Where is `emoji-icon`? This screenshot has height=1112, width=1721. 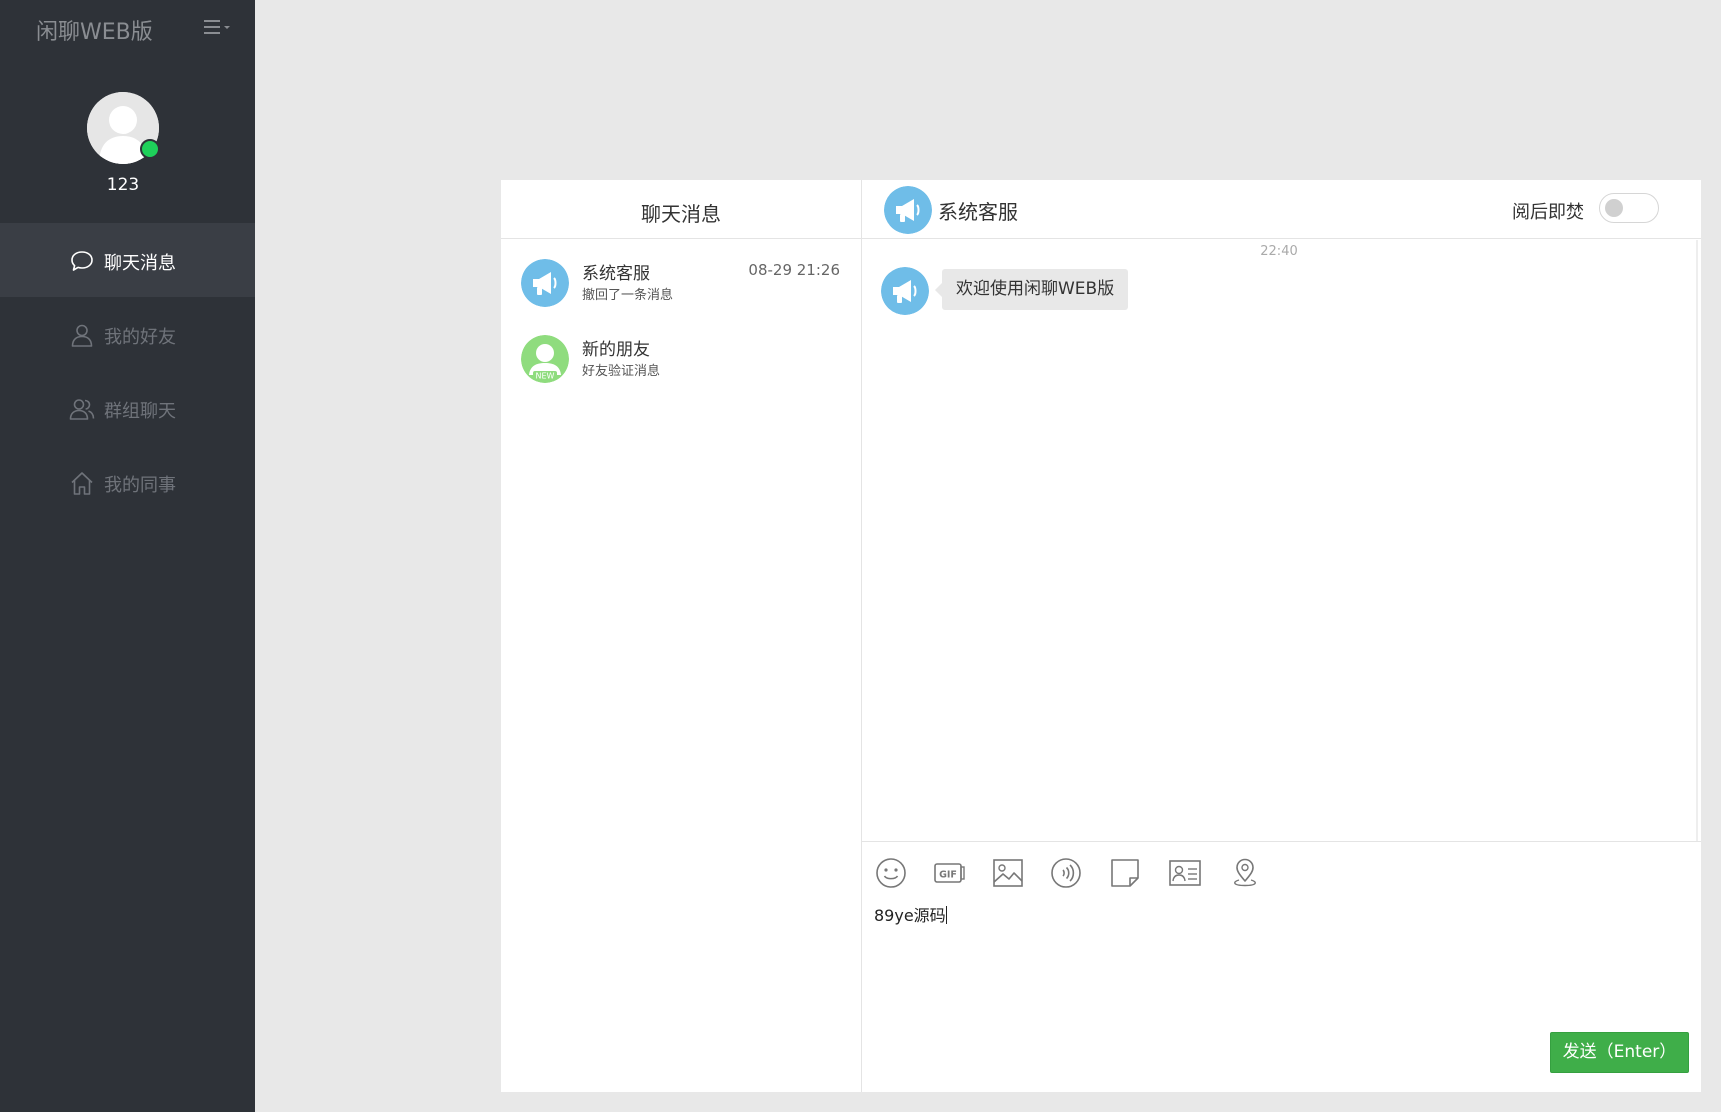 emoji-icon is located at coordinates (891, 873).